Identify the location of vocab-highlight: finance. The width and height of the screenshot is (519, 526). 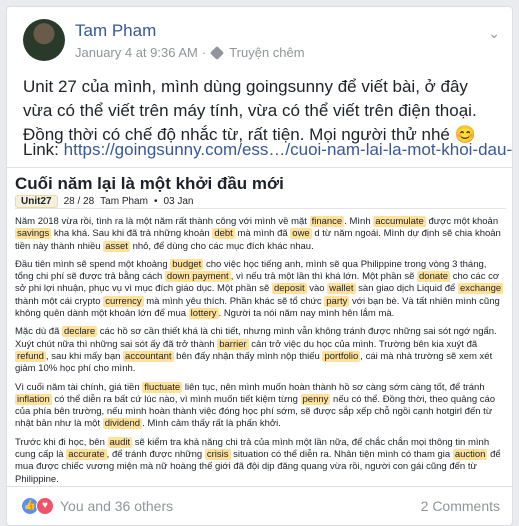
(327, 221).